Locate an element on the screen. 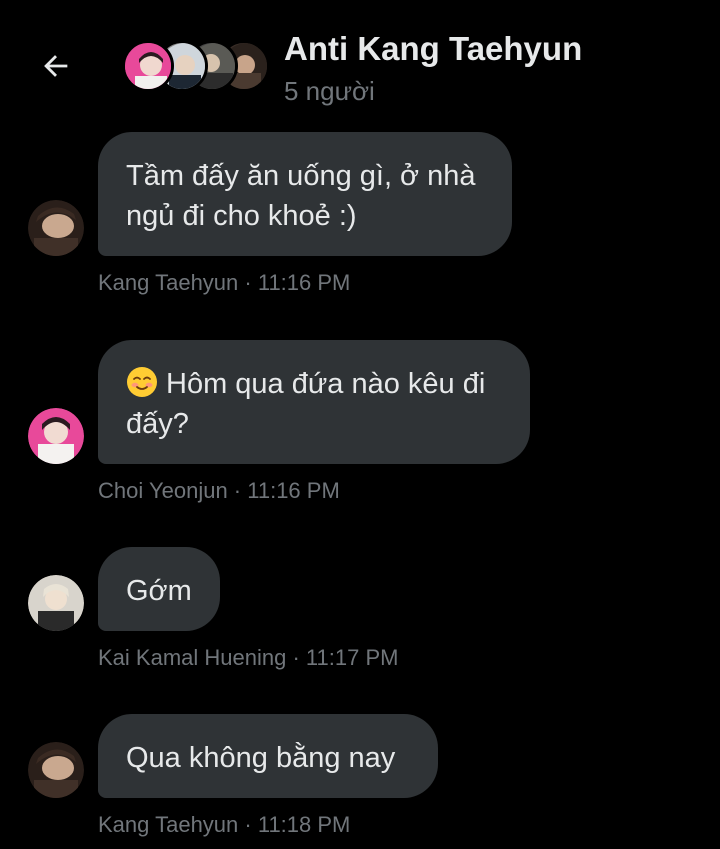 This screenshot has width=720, height=849. message-text: Hôm qua đứa nào kêu đi đấy? is located at coordinates (306, 404).